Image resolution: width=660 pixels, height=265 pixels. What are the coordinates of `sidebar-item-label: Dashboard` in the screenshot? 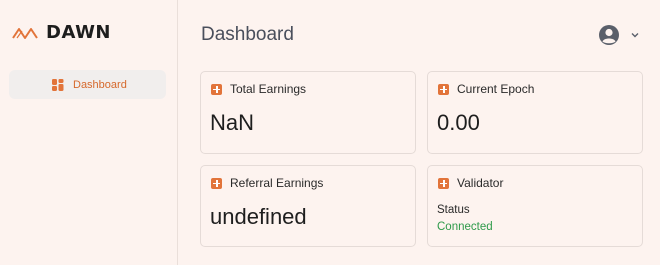 It's located at (100, 84).